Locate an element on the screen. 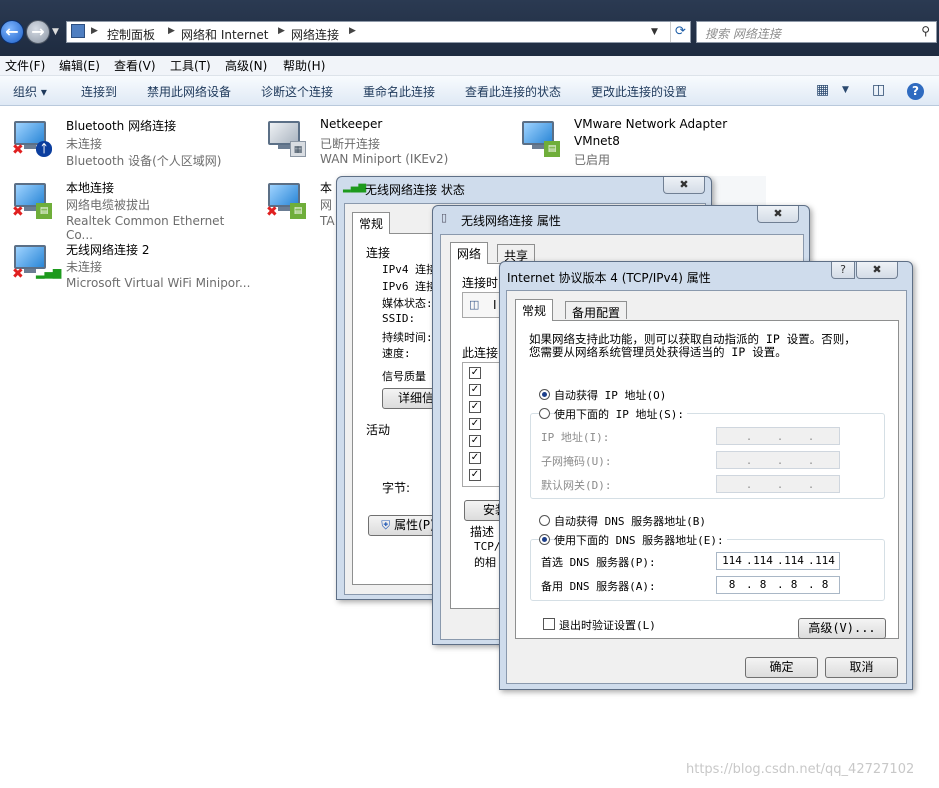 This screenshot has height=788, width=939. watermark-text: https://blog.csdn.net/qq_42727102 is located at coordinates (800, 769).